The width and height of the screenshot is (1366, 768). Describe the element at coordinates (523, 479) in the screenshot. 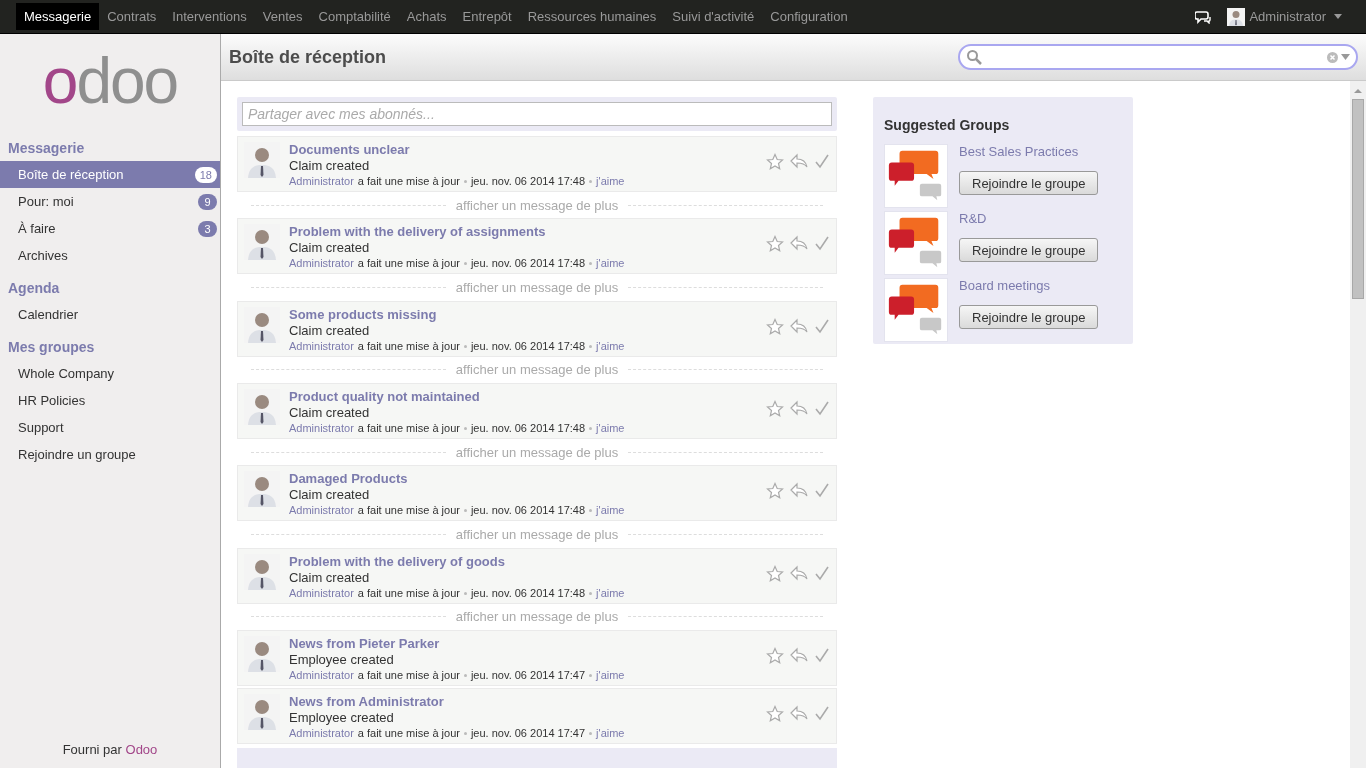

I see `message-title: Damaged Products` at that location.